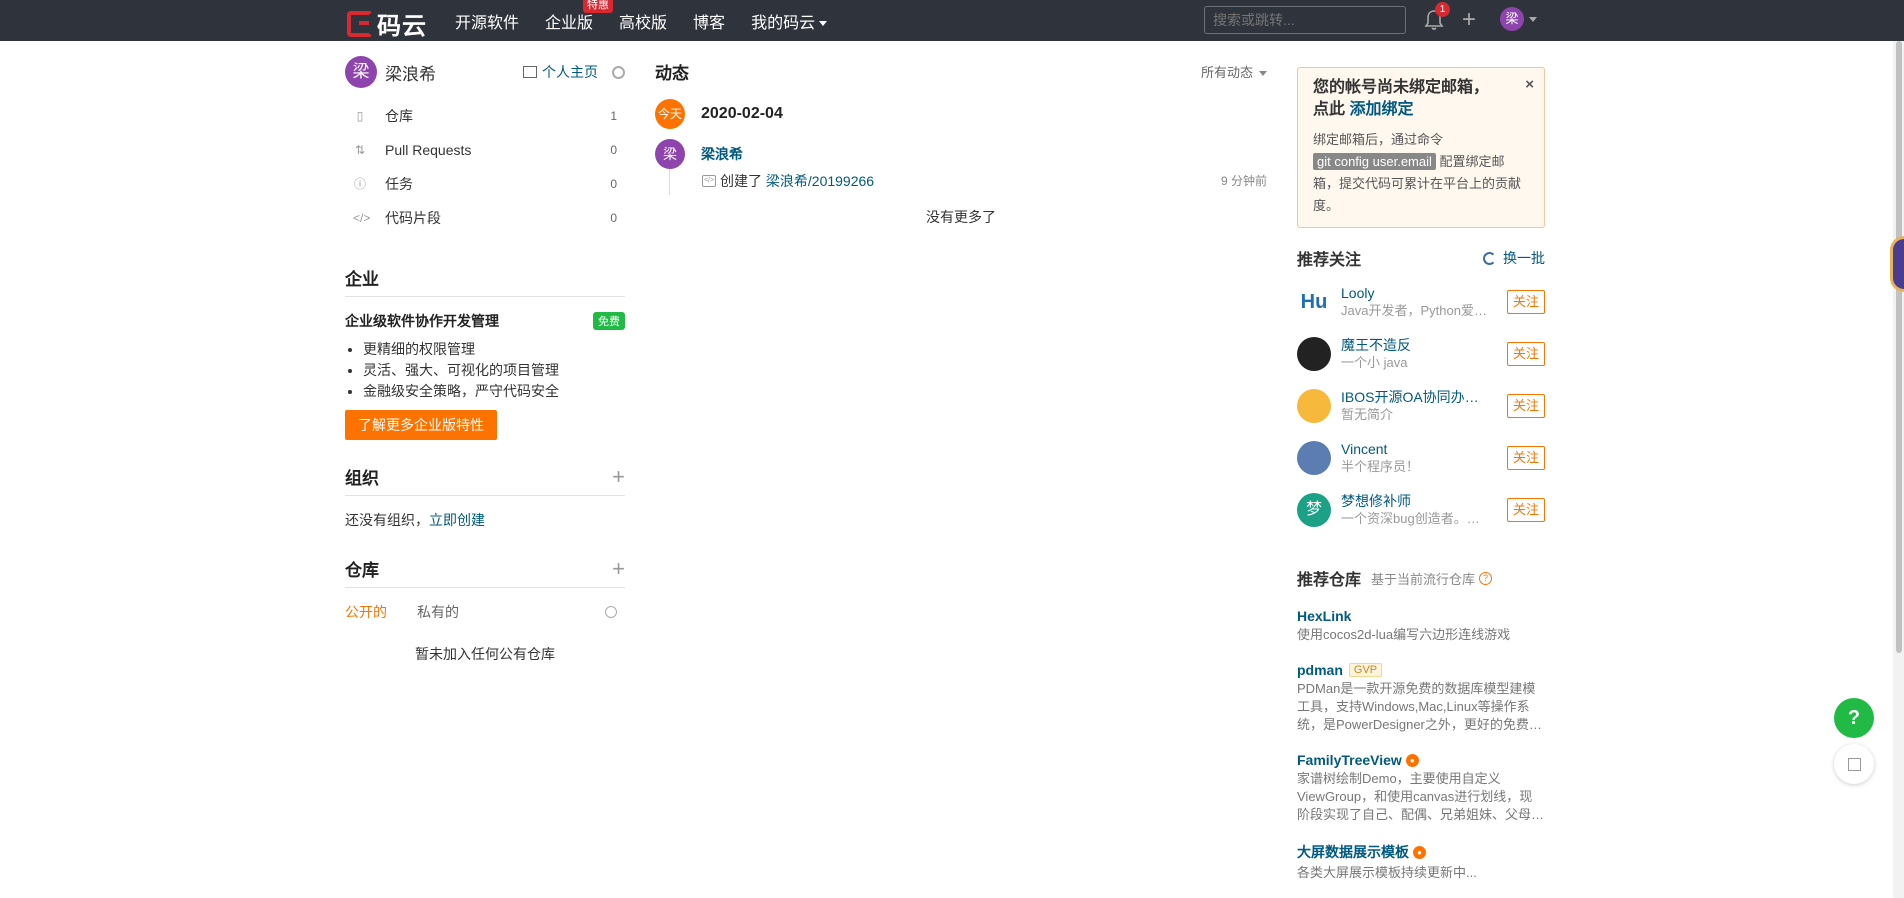 Image resolution: width=1904 pixels, height=898 pixels. I want to click on user-header: 梁 梁浪希 个人主页, so click(485, 72).